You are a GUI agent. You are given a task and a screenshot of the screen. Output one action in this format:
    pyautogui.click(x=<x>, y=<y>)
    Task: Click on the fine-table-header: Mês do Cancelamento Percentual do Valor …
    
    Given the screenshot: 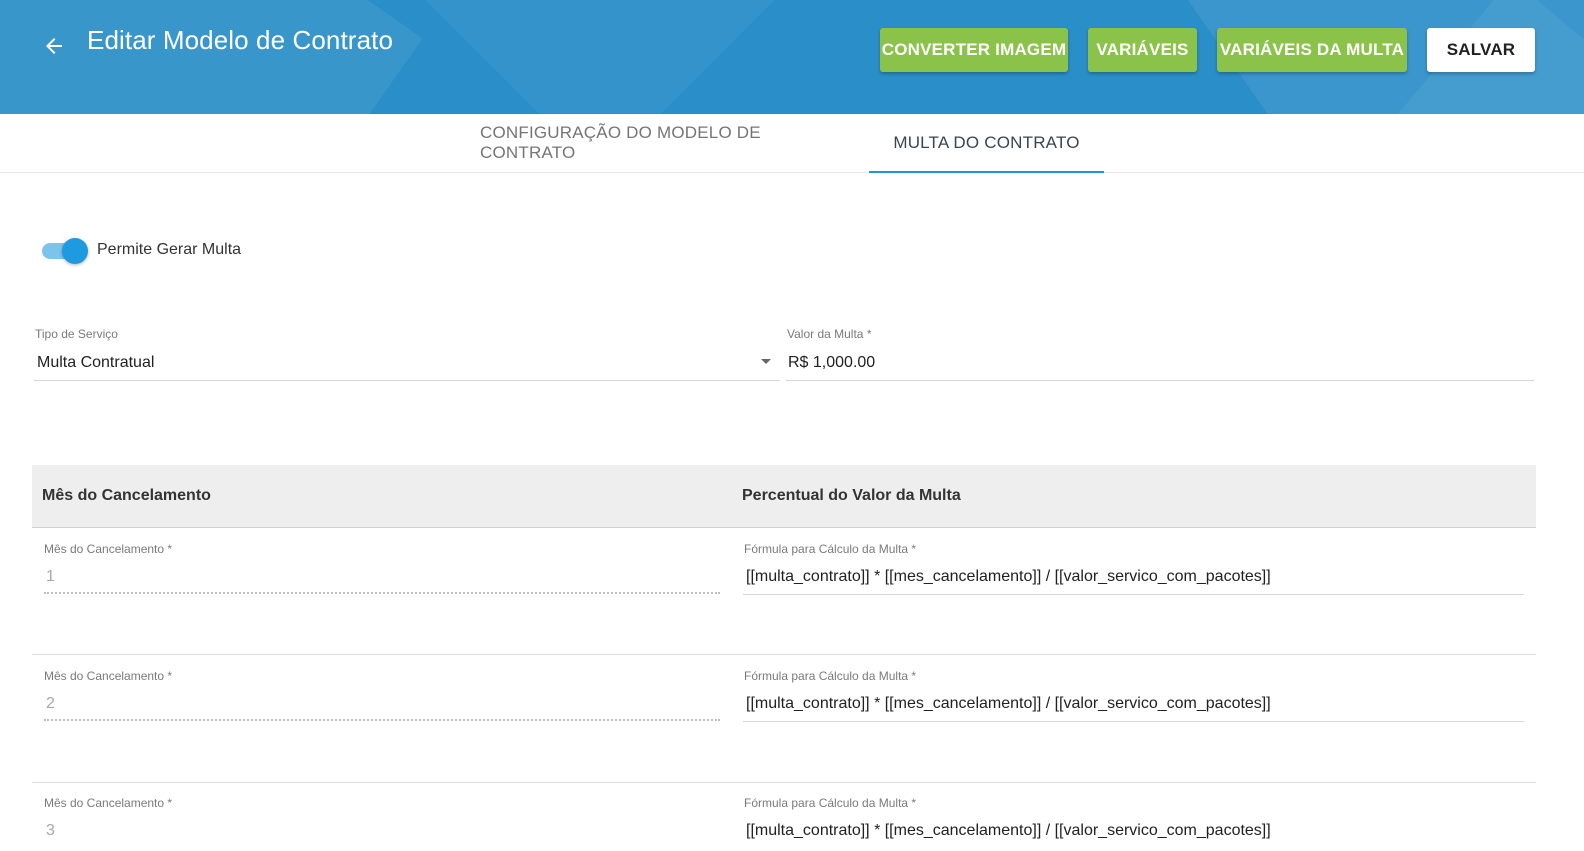 What is the action you would take?
    pyautogui.click(x=784, y=496)
    